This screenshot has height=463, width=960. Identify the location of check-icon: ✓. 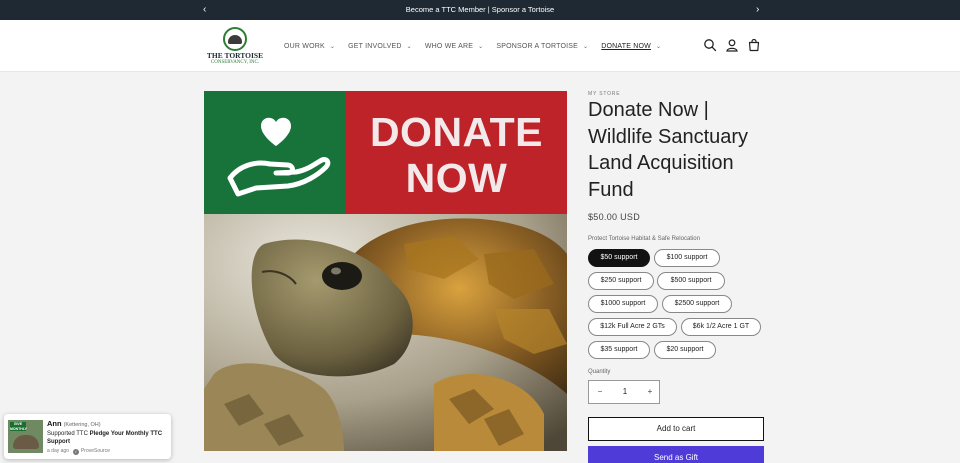
(75, 452).